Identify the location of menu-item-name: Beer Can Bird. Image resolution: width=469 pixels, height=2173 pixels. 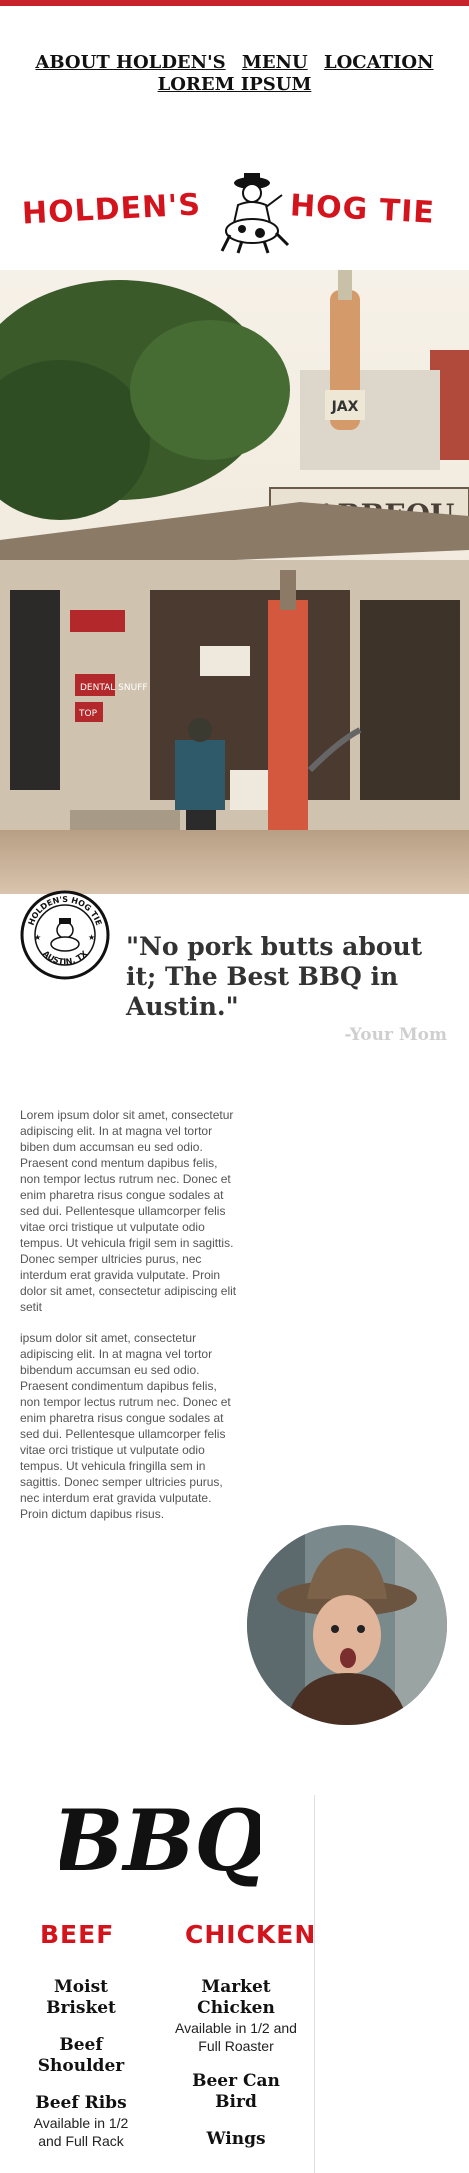
(236, 2091).